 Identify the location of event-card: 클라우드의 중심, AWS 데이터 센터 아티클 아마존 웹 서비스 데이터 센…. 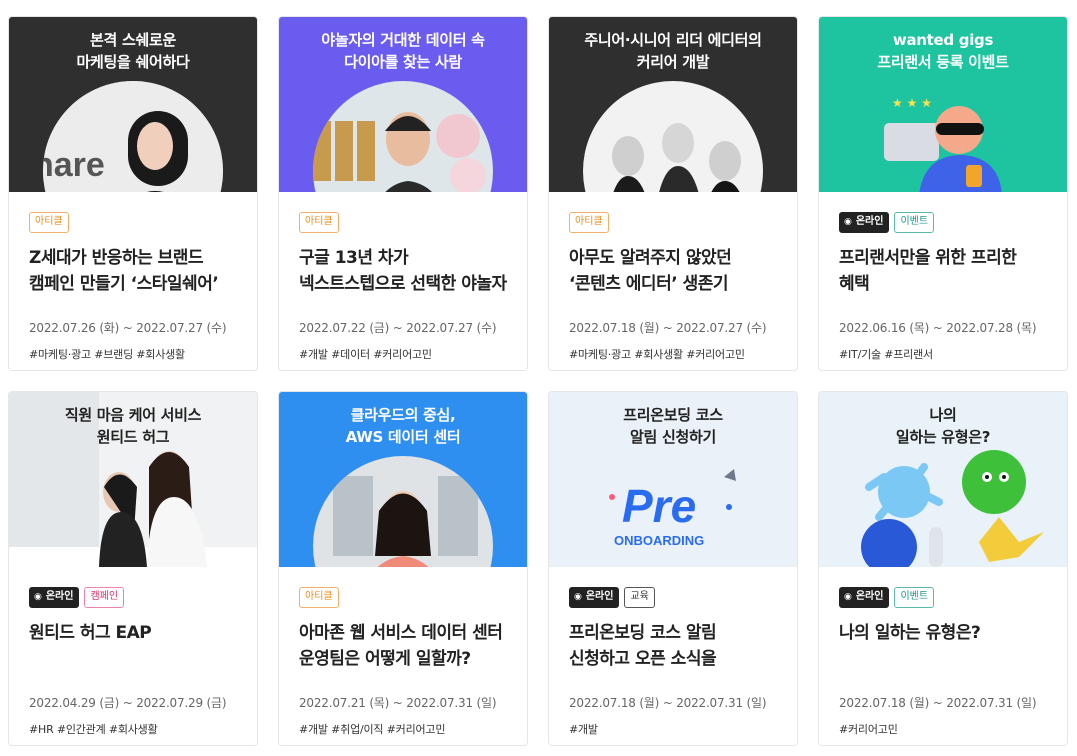
(403, 568).